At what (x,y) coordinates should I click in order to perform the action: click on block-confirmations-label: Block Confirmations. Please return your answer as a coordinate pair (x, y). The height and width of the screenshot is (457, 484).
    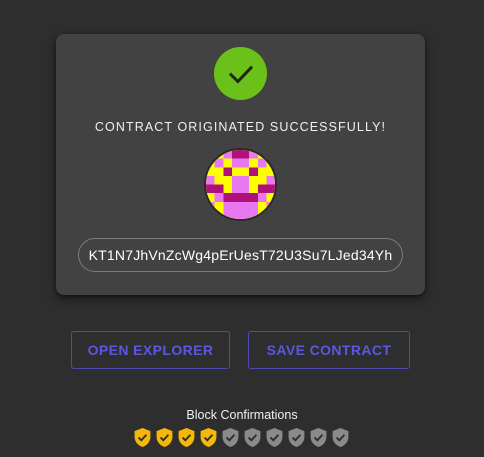
    Looking at the image, I should click on (242, 415).